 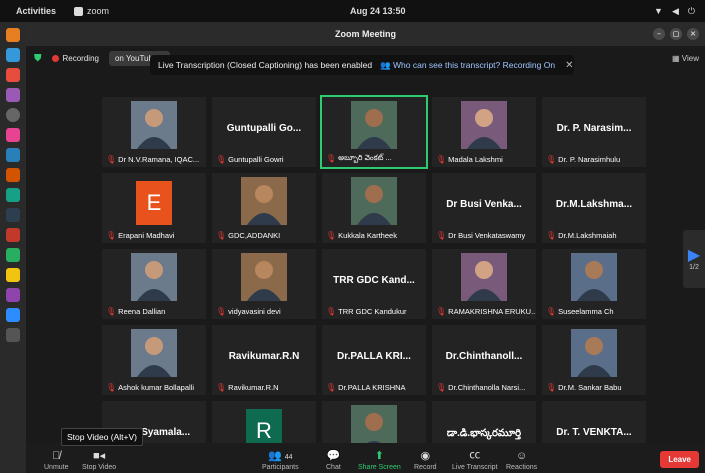 I want to click on activities-button: Activities, so click(x=36, y=11).